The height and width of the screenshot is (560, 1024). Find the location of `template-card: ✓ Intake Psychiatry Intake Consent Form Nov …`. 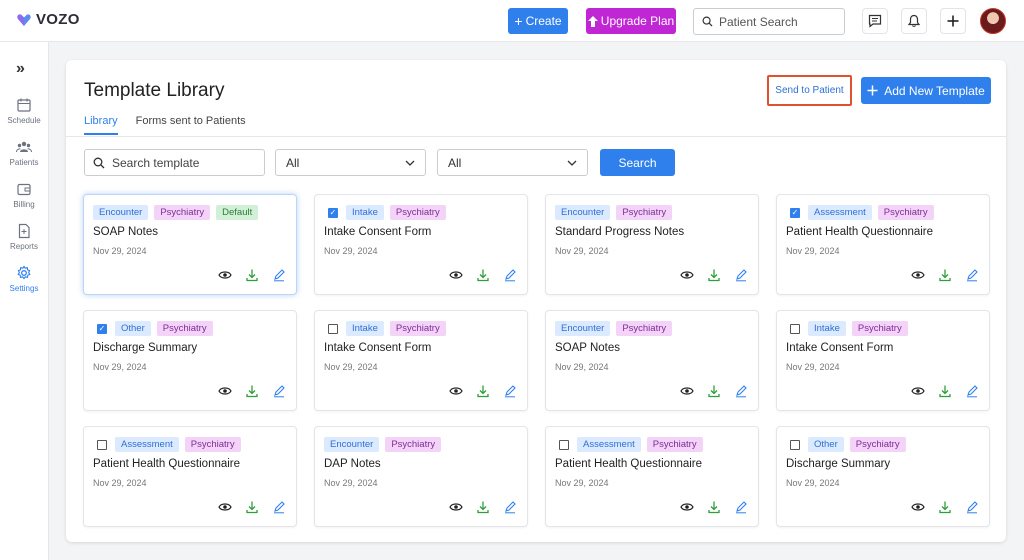

template-card: ✓ Intake Psychiatry Intake Consent Form Nov … is located at coordinates (421, 244).